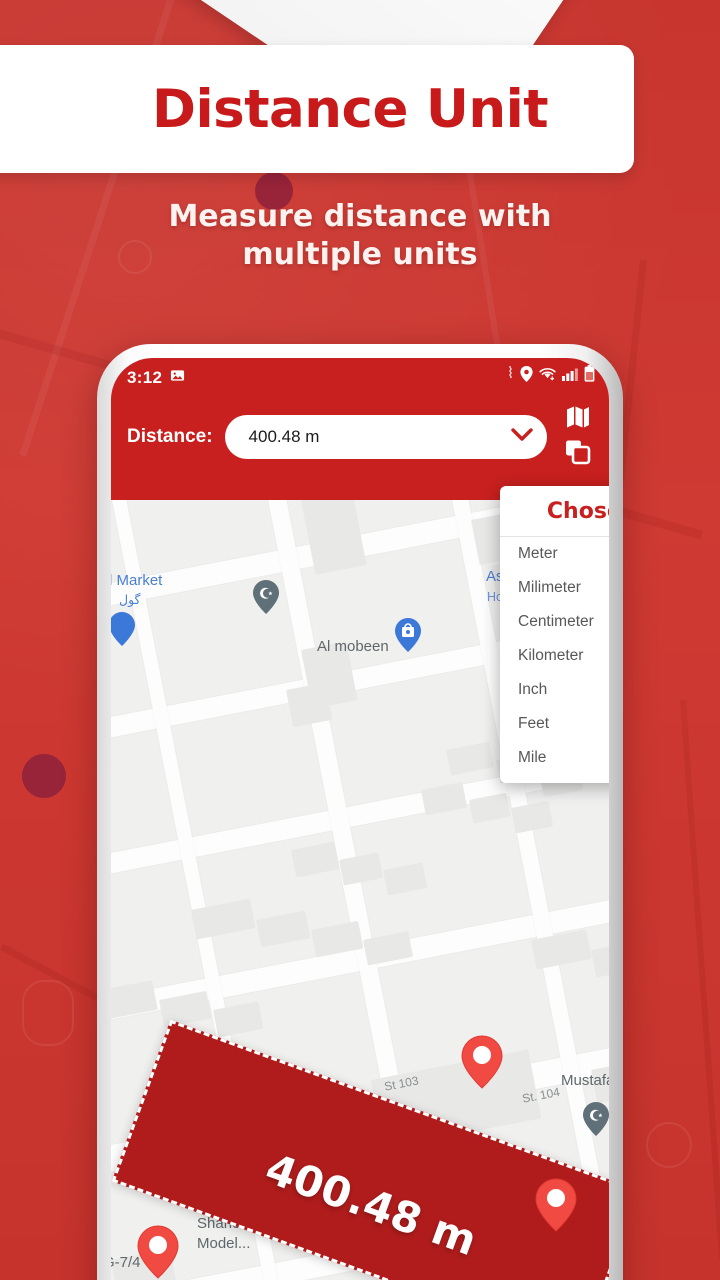 This screenshot has height=1280, width=720. I want to click on unit-option-meter: Meter, so click(554, 554).